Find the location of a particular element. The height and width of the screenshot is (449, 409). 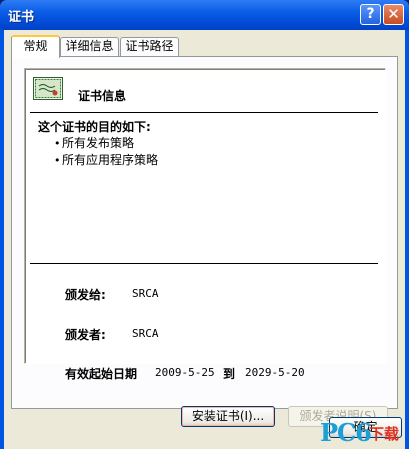

valid-from-date: 2009-5-25 is located at coordinates (185, 372).